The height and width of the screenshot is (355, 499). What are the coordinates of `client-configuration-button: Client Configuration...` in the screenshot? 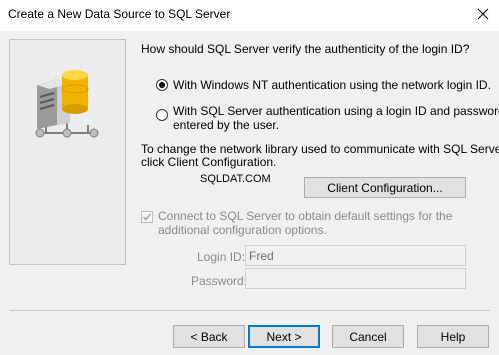 It's located at (385, 187).